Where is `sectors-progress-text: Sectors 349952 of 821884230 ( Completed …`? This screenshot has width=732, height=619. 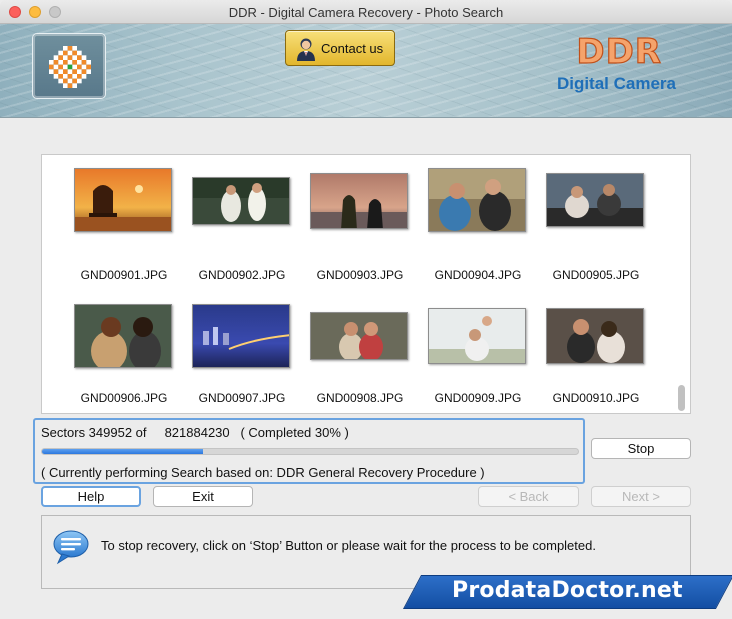 sectors-progress-text: Sectors 349952 of 821884230 ( Completed … is located at coordinates (195, 432).